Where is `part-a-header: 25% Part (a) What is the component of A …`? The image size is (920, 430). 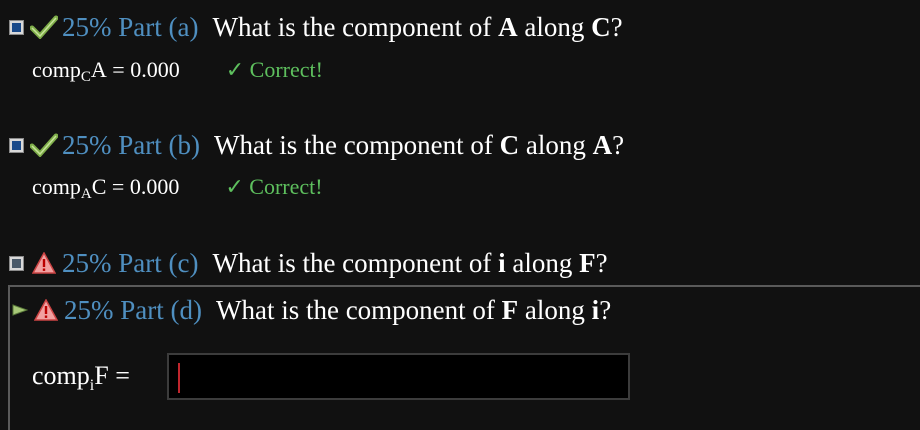
part-a-header: 25% Part (a) What is the component of A … is located at coordinates (311, 27).